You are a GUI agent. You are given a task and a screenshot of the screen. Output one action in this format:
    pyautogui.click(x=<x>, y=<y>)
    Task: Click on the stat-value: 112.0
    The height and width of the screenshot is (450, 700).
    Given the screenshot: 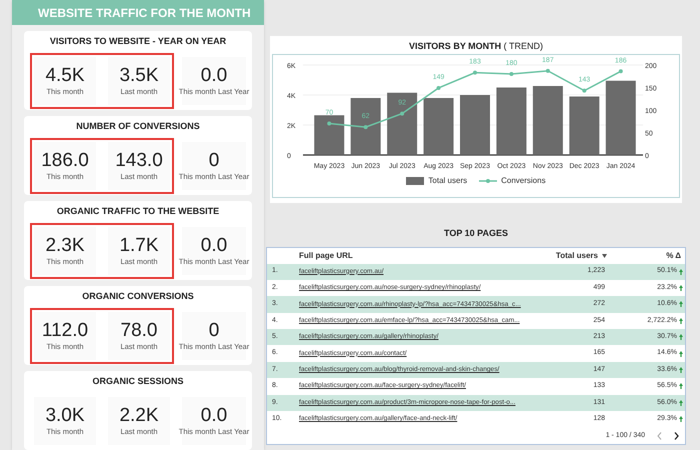 What is the action you would take?
    pyautogui.click(x=65, y=331)
    